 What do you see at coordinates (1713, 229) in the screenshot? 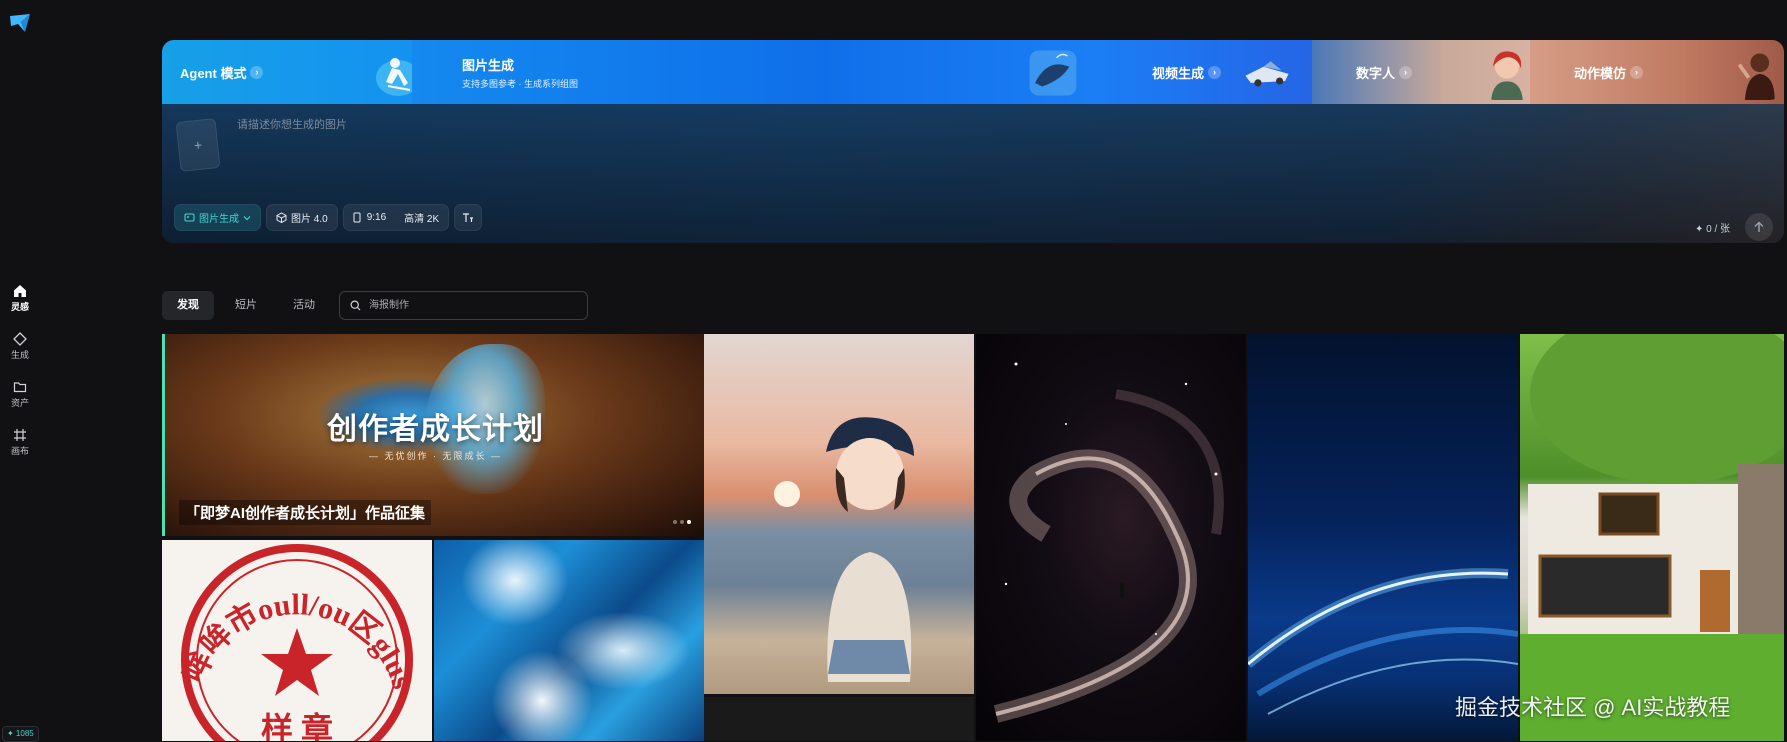
I see `image-count: ✦ 0 / 张` at bounding box center [1713, 229].